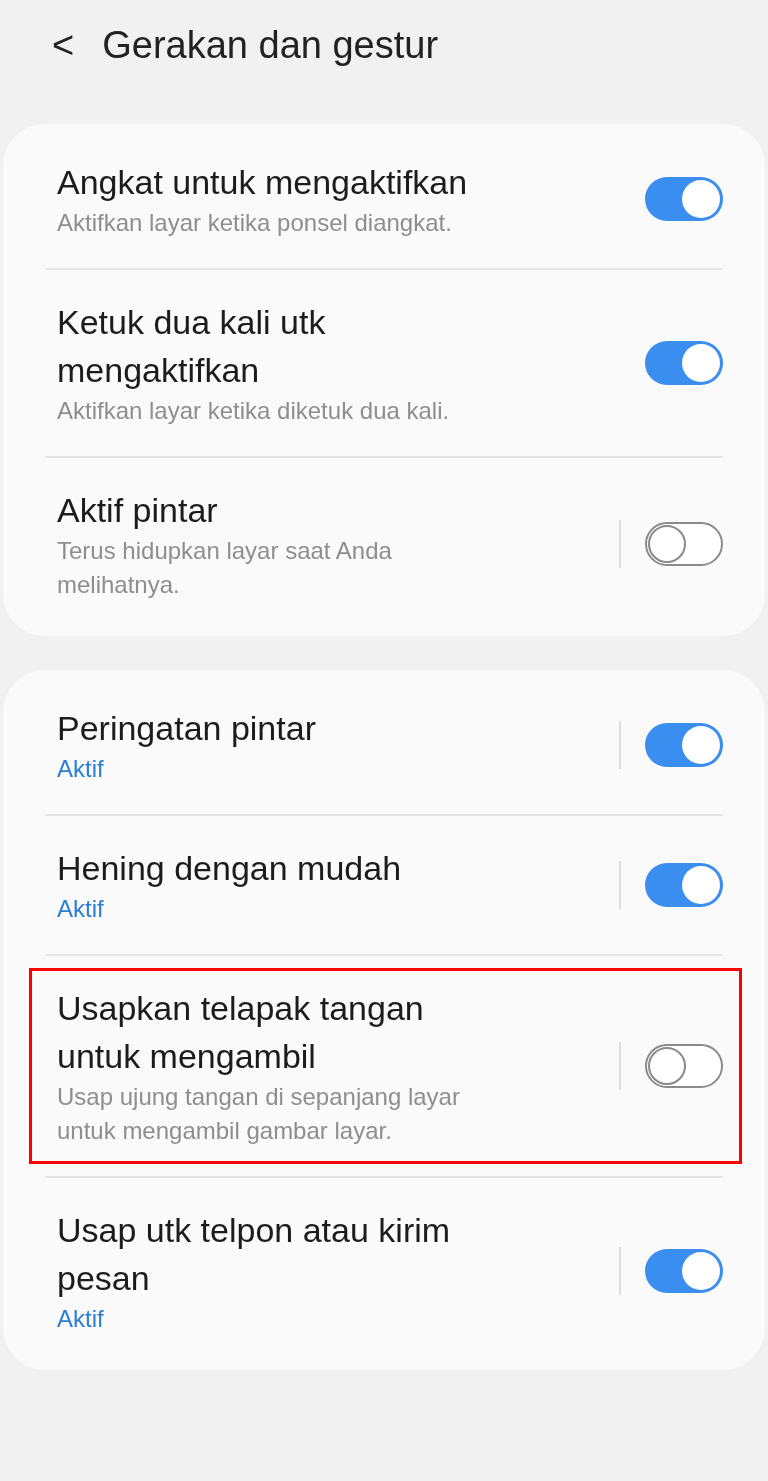  Describe the element at coordinates (225, 568) in the screenshot. I see `setting-summary: Terus hidupkan layar saat Anda melihatnya.` at that location.